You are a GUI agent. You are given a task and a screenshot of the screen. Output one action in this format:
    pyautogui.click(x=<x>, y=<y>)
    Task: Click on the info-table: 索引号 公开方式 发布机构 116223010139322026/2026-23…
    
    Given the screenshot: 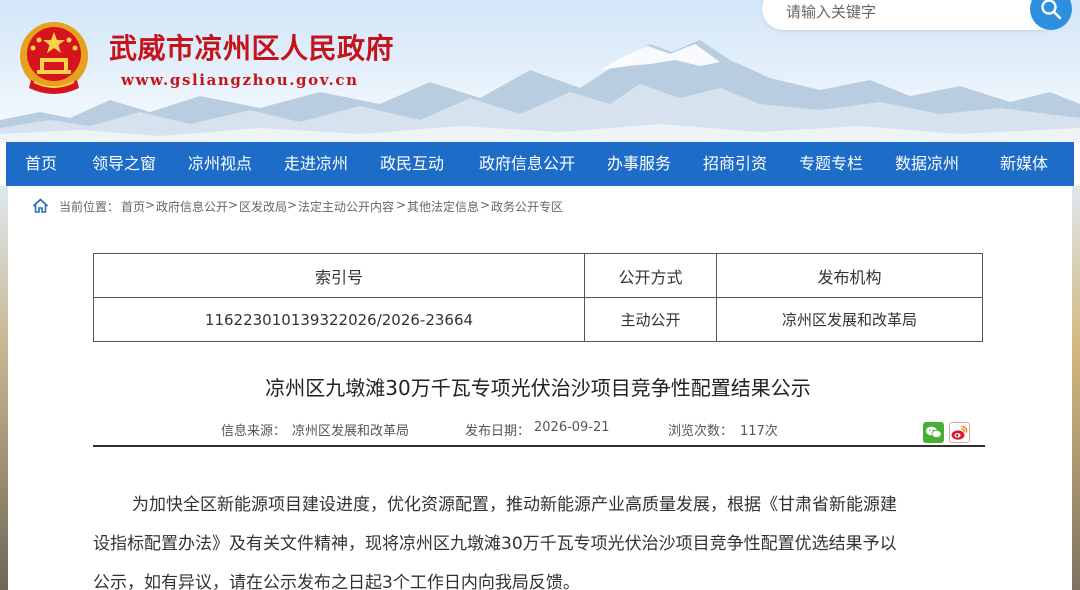 What is the action you would take?
    pyautogui.click(x=538, y=297)
    